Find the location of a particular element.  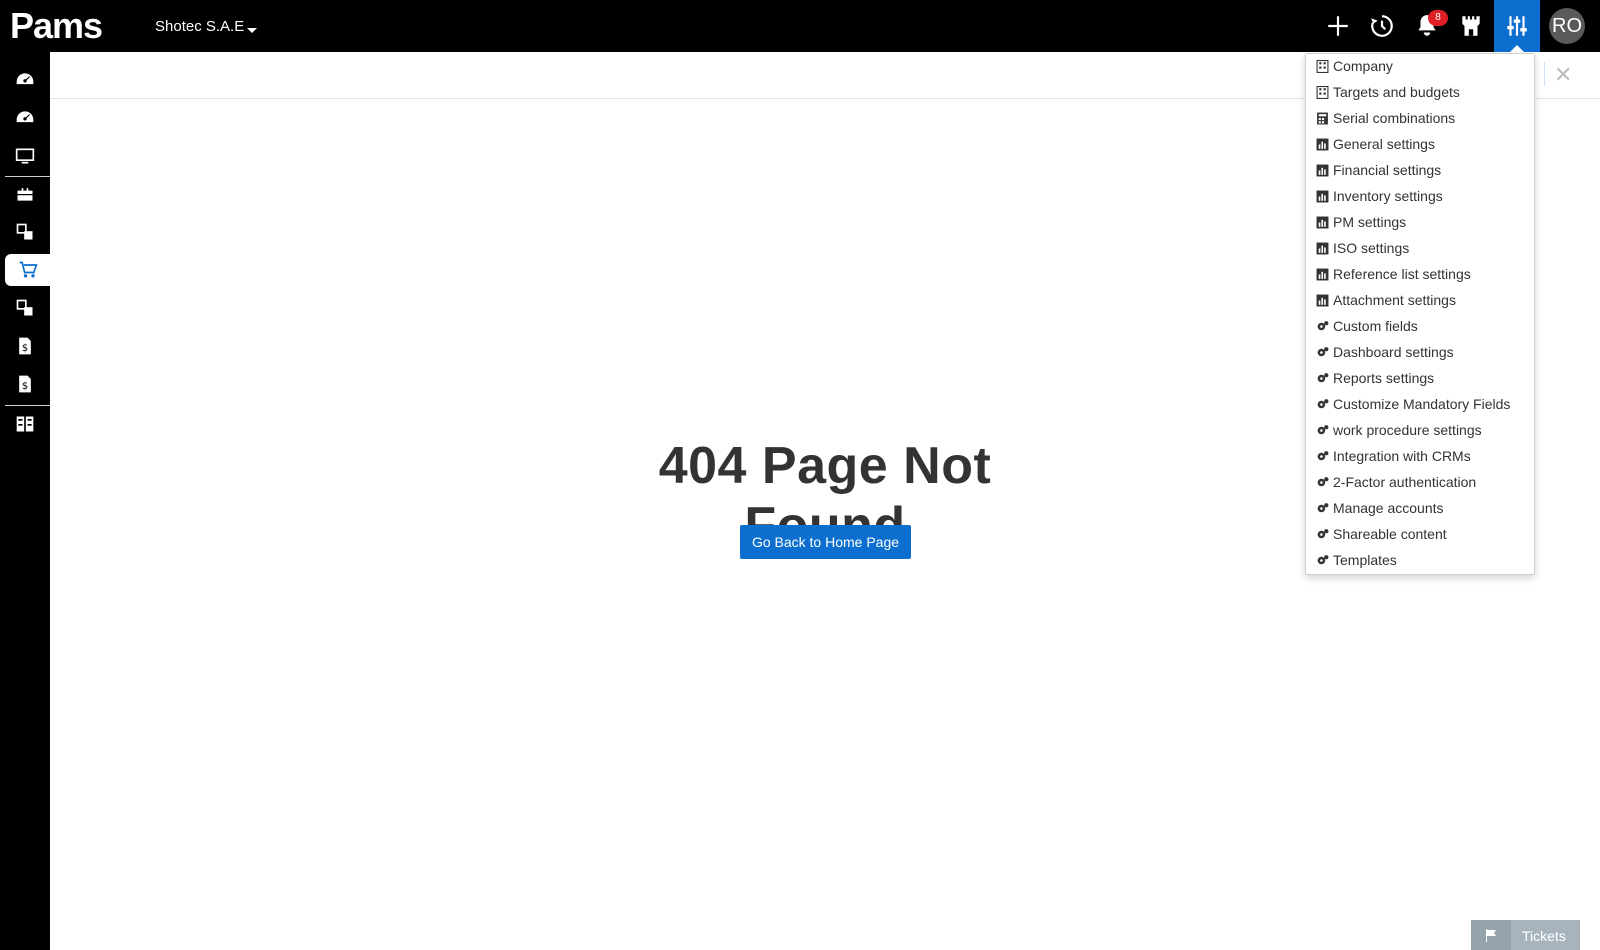

app-logo: Pams is located at coordinates (56, 26).